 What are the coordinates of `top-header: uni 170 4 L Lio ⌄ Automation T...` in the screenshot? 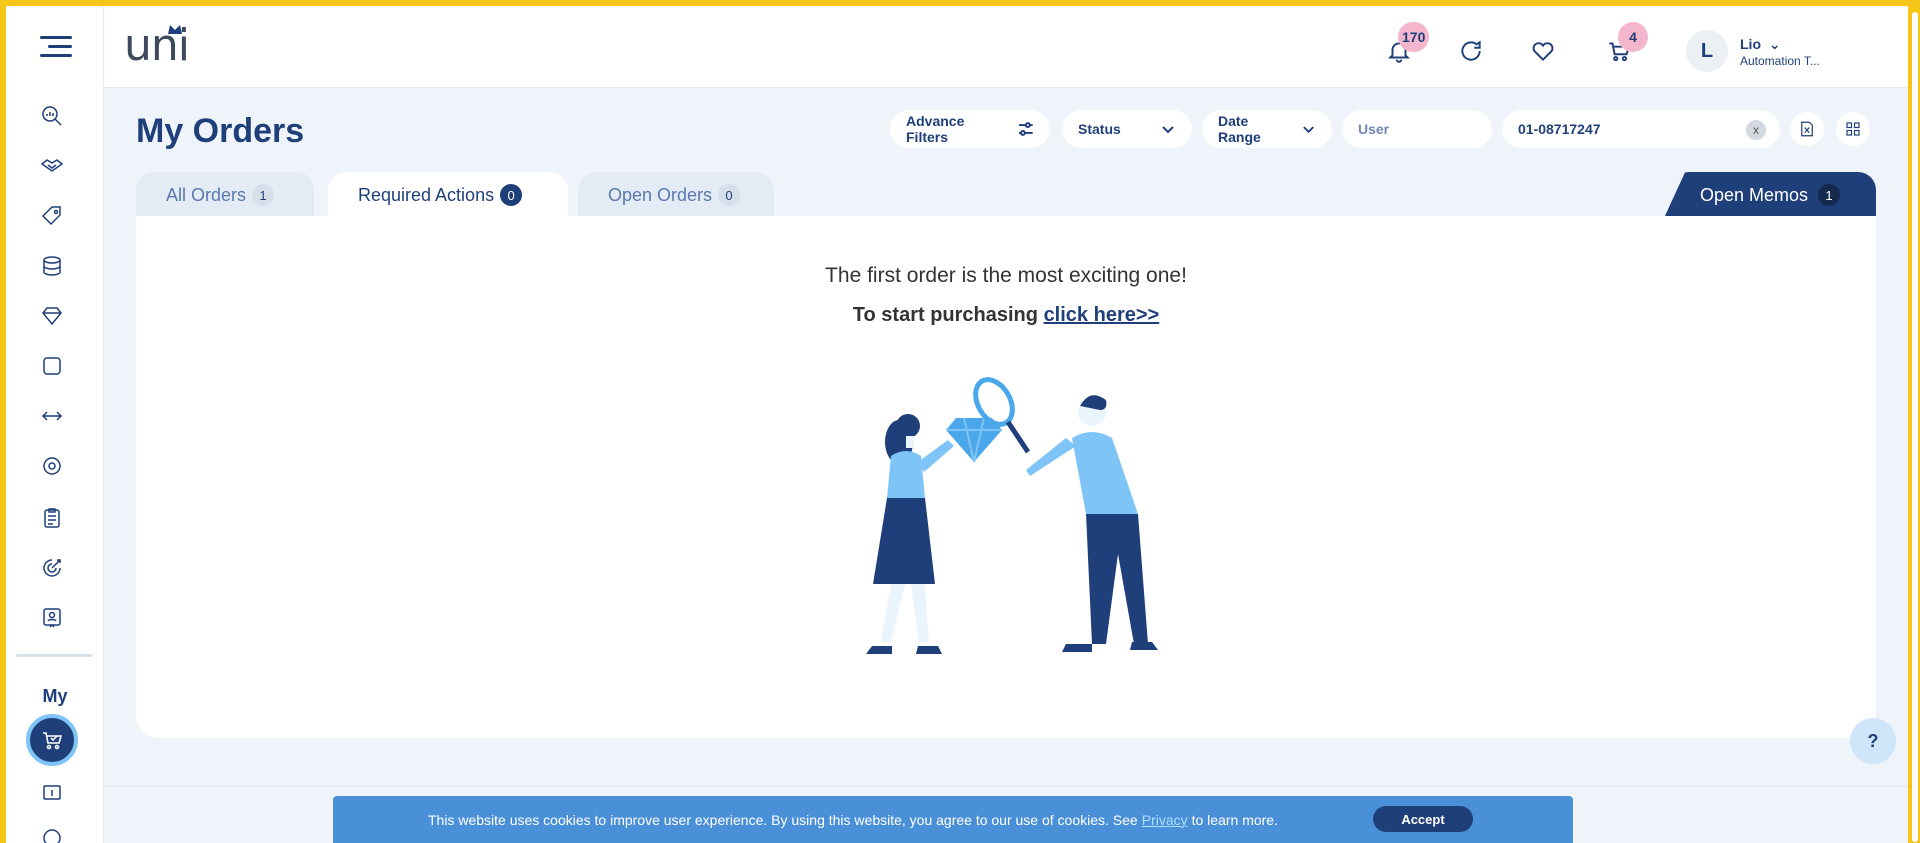 It's located at (1006, 47).